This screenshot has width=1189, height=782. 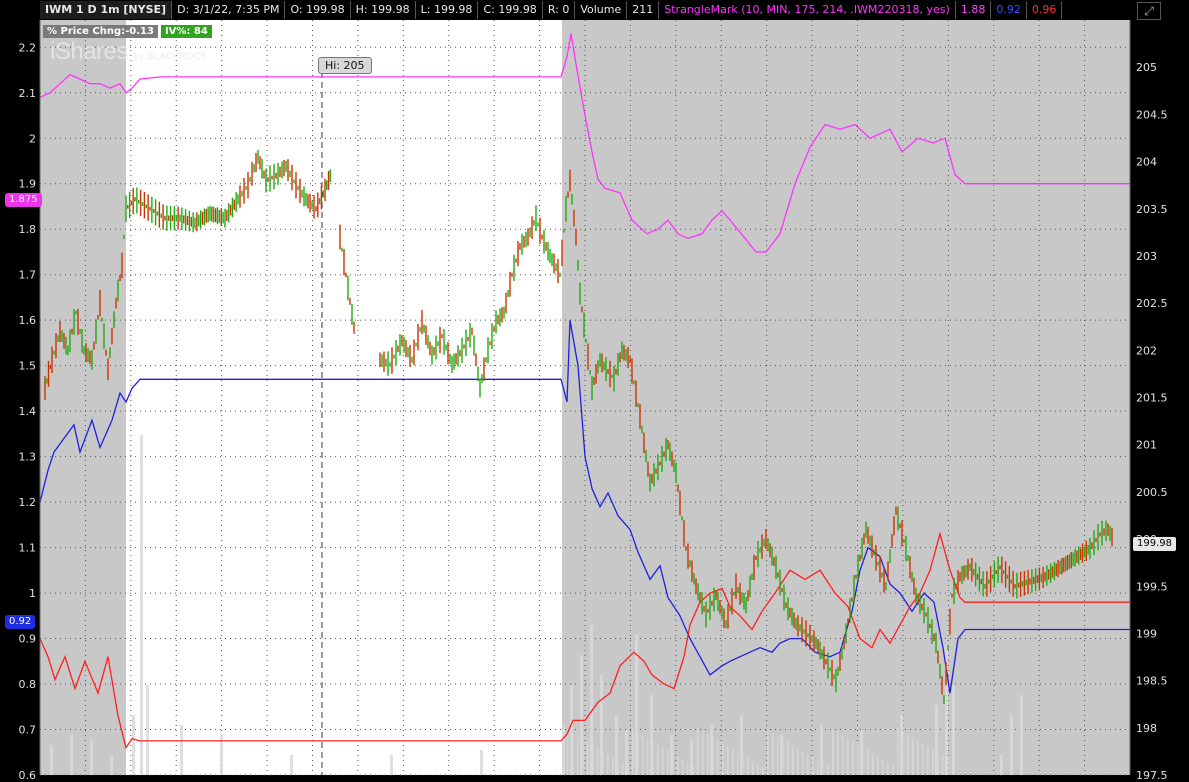 I want to click on iv-badge: IV%: 84, so click(x=186, y=31).